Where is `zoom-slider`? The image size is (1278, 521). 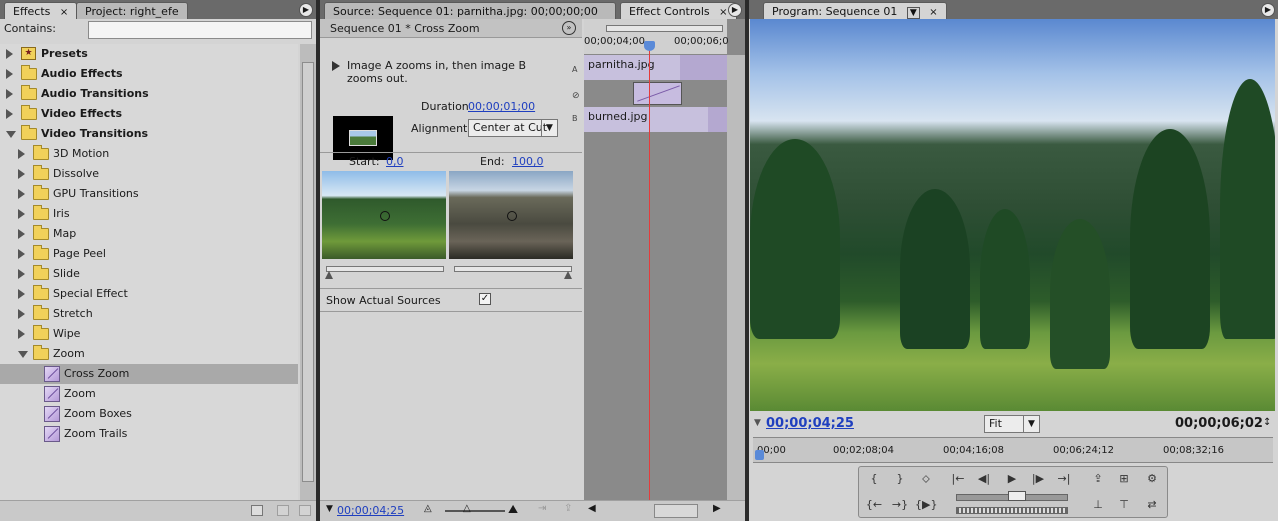 zoom-slider is located at coordinates (475, 511).